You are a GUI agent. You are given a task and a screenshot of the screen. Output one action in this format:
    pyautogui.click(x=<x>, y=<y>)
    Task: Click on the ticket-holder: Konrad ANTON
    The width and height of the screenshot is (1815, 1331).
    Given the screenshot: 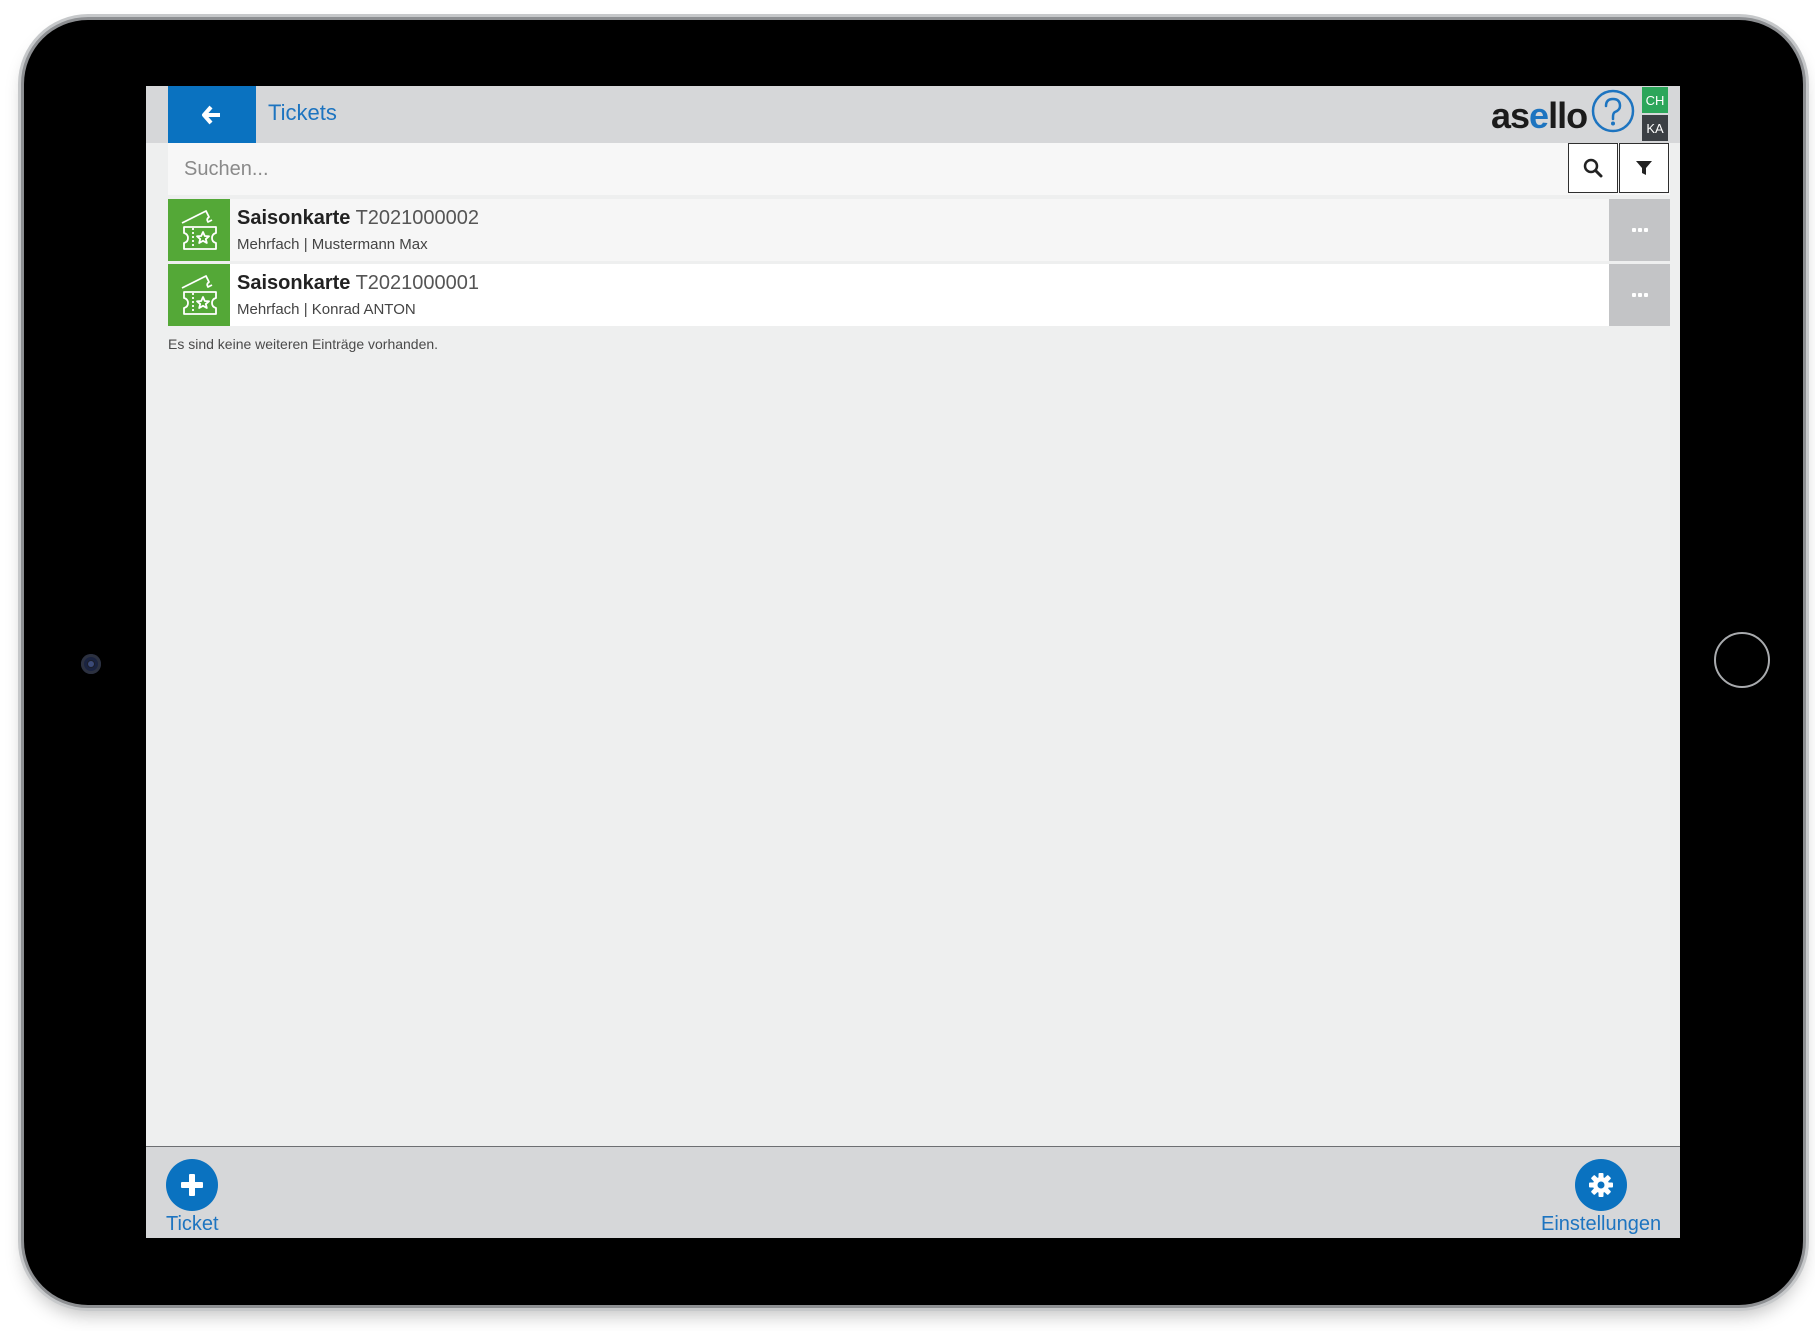 What is the action you would take?
    pyautogui.click(x=363, y=309)
    